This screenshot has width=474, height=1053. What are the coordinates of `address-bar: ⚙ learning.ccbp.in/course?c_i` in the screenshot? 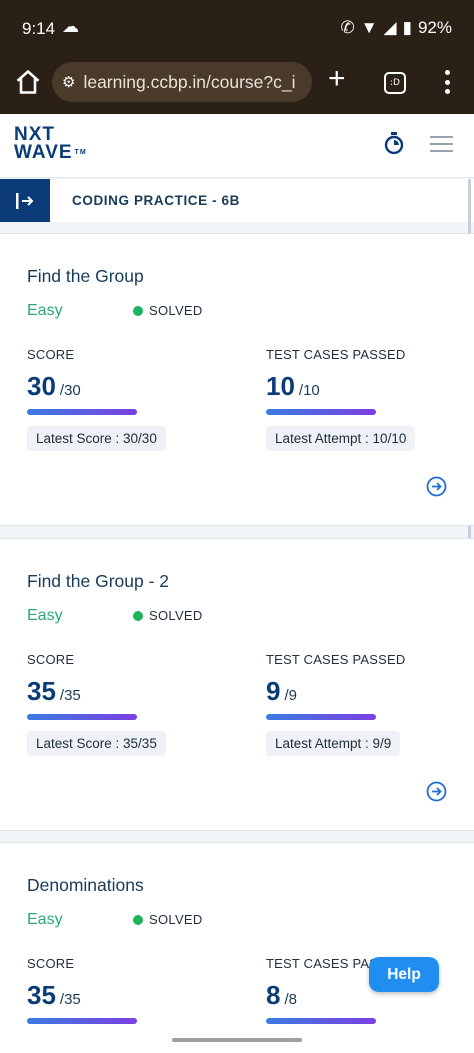 It's located at (182, 82).